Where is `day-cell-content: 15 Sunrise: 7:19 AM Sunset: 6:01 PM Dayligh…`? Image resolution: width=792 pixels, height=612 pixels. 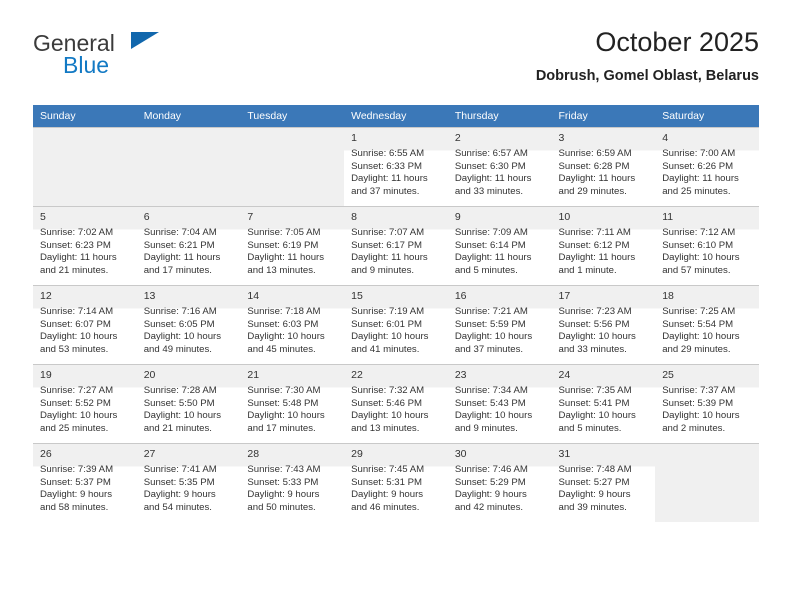
day-cell-content: 15 Sunrise: 7:19 AM Sunset: 6:01 PM Dayligh… is located at coordinates (396, 320).